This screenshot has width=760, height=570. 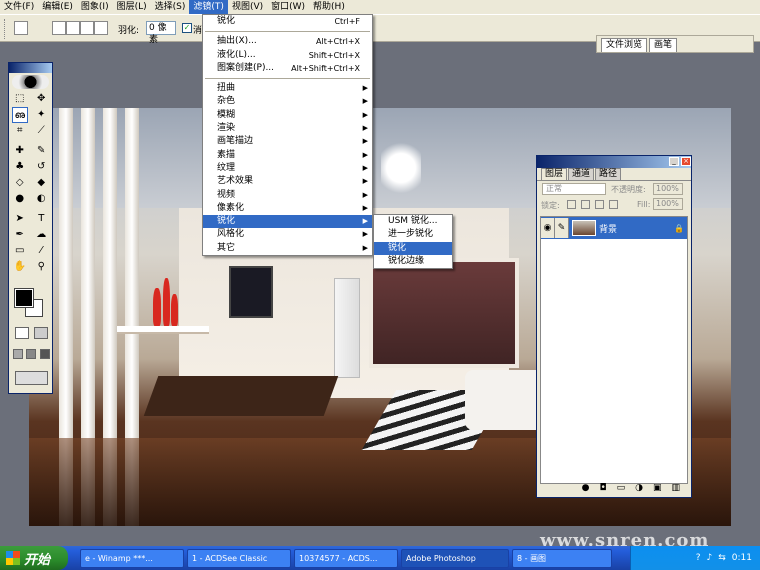 What do you see at coordinates (287, 128) in the screenshot?
I see `menu-item: 渲染 ▶` at bounding box center [287, 128].